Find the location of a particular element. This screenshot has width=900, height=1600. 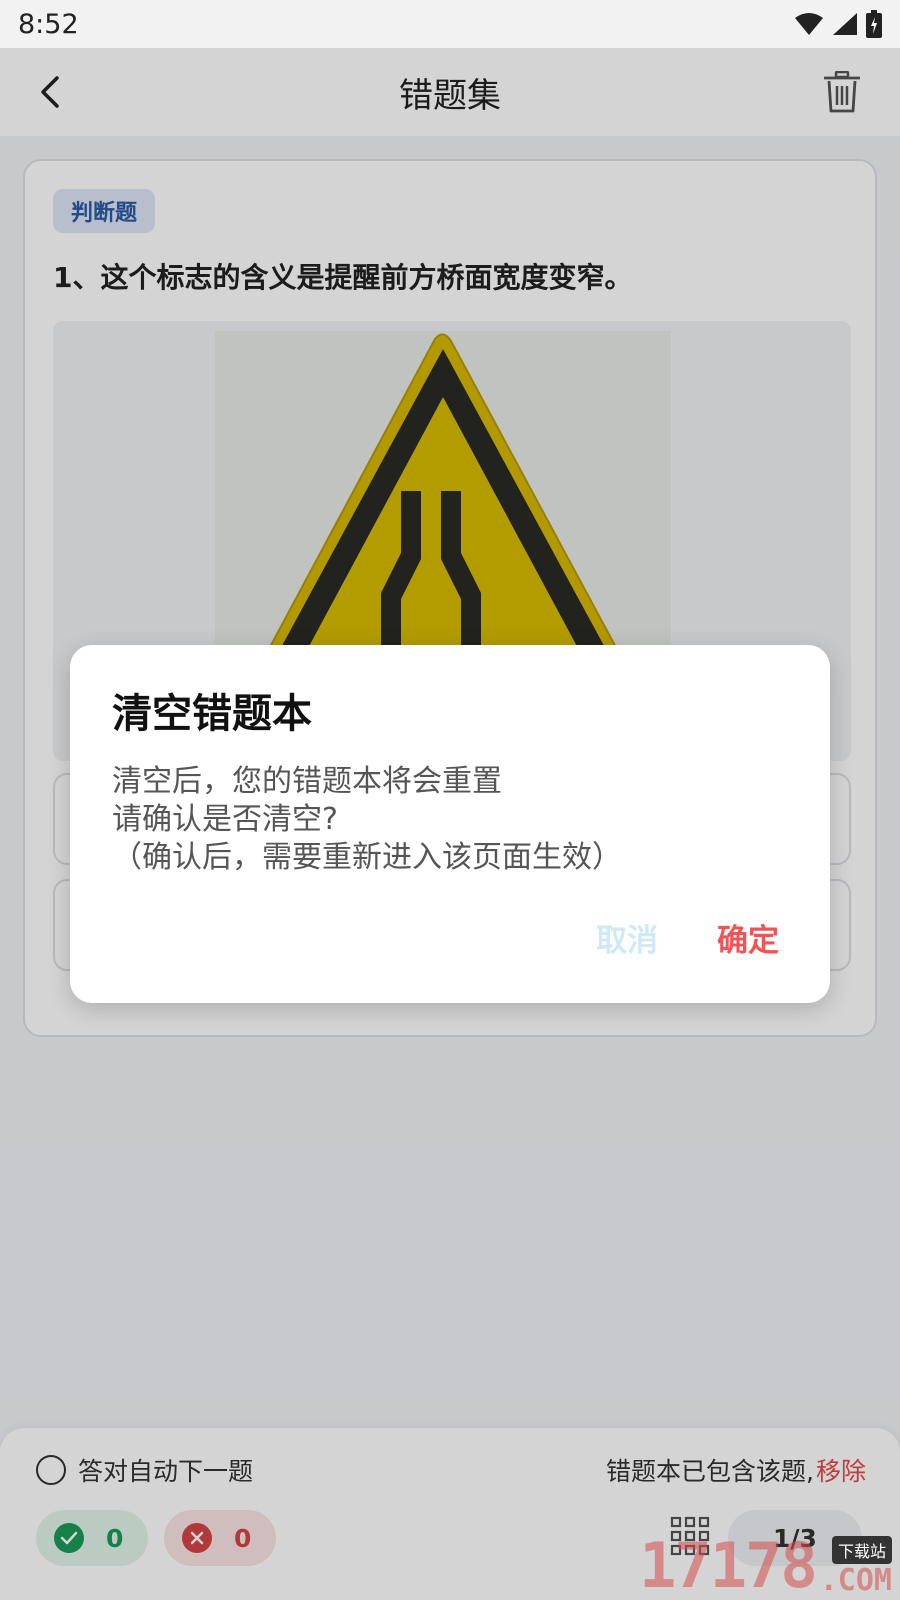

watermark-tag: 下载站 is located at coordinates (861, 1550).